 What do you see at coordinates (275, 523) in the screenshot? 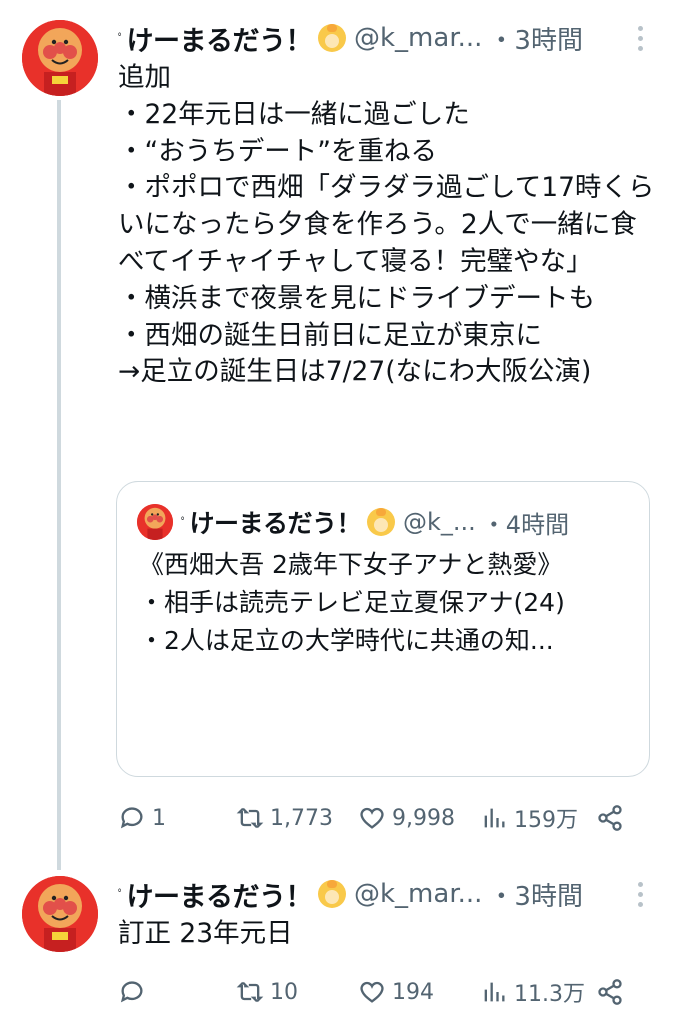
I see `quoted-display-name: けーまるだう！` at bounding box center [275, 523].